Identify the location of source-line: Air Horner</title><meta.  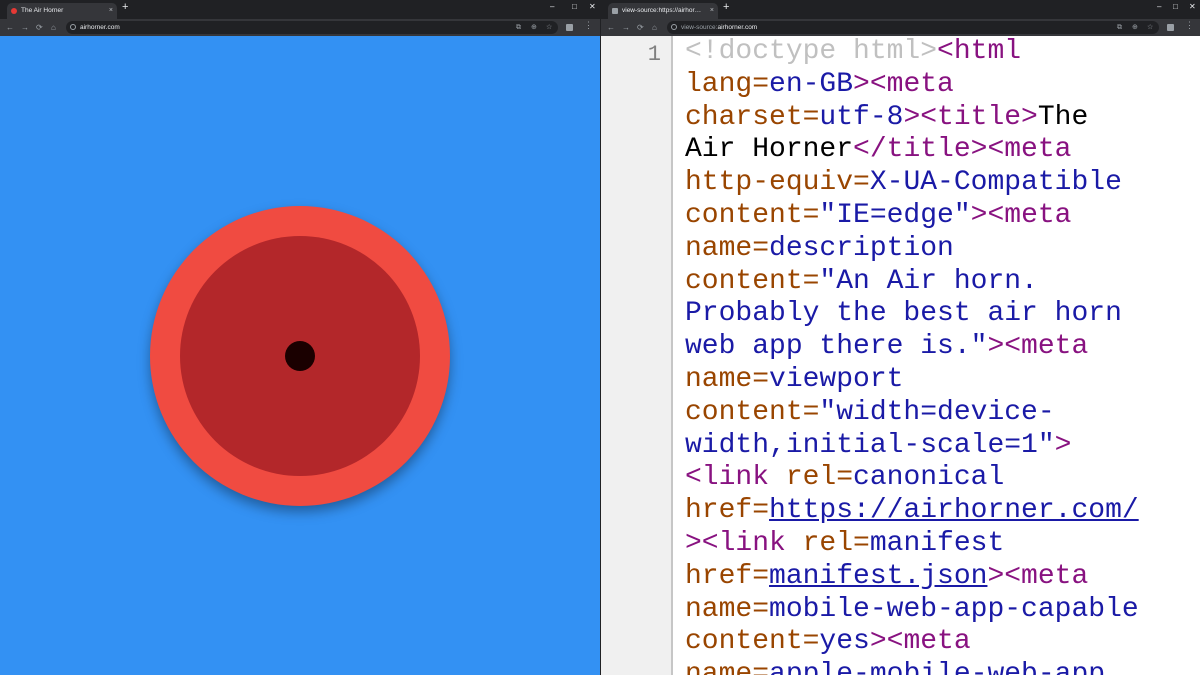
(942, 150).